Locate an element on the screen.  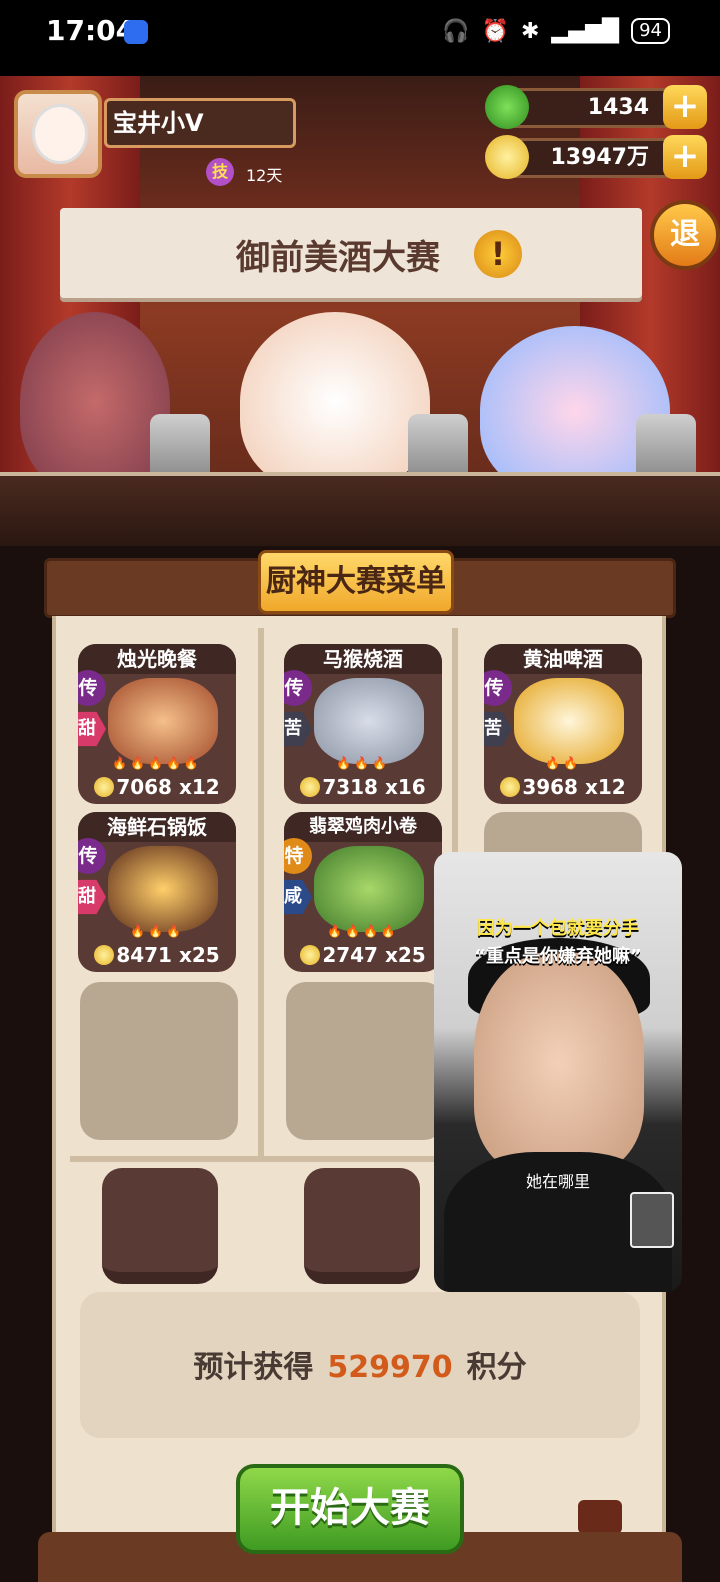
info-warning-icon: ! is located at coordinates (498, 254).